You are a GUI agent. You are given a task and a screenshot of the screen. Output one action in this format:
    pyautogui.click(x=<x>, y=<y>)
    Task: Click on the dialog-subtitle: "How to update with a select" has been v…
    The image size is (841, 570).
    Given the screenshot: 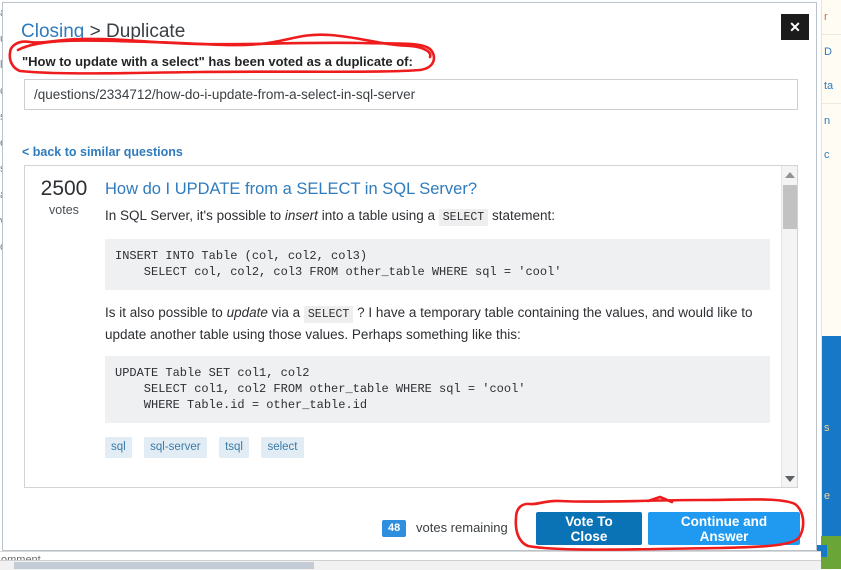 What is the action you would take?
    pyautogui.click(x=217, y=61)
    